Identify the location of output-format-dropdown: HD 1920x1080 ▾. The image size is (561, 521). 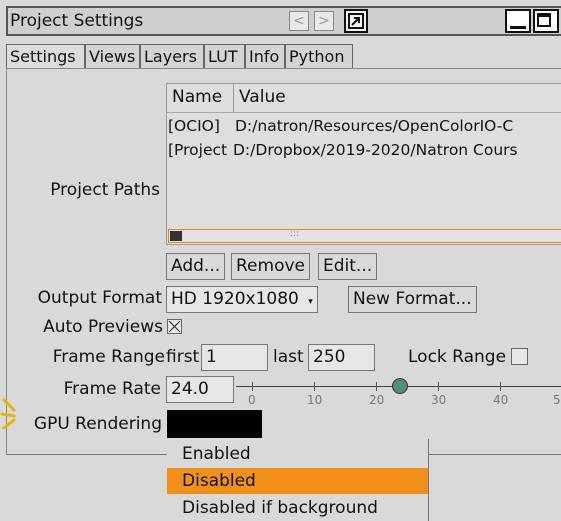
(242, 299).